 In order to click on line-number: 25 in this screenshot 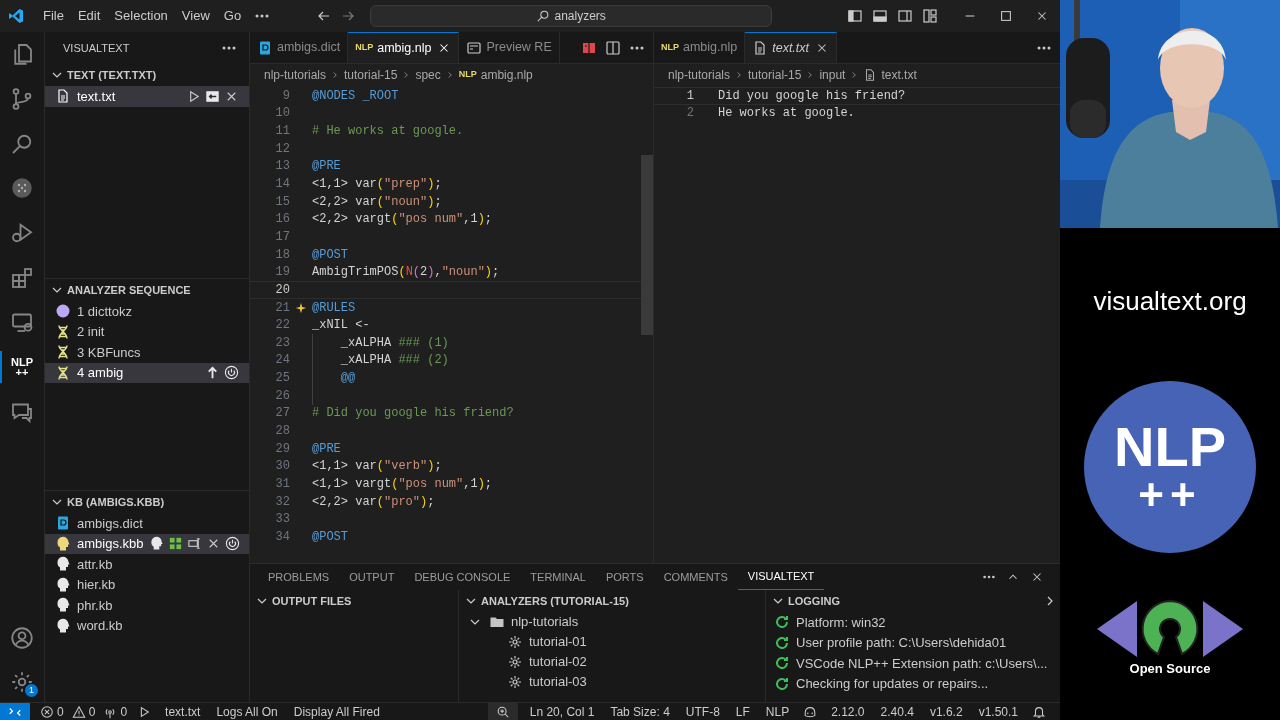, I will do `click(282, 379)`.